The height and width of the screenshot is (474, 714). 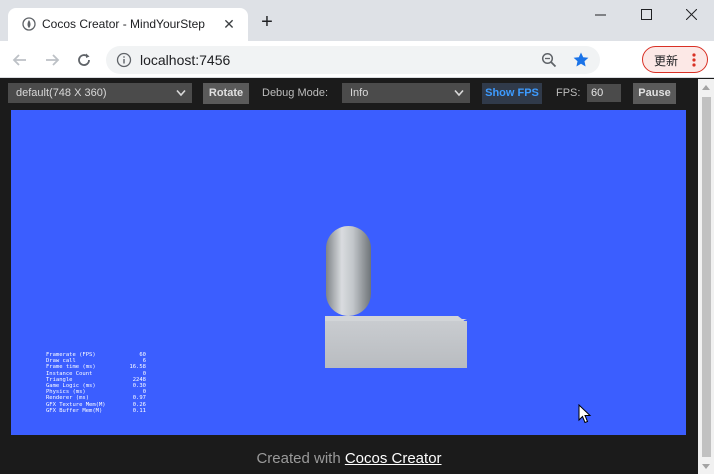 What do you see at coordinates (226, 93) in the screenshot?
I see `rotate-button: Rotate` at bounding box center [226, 93].